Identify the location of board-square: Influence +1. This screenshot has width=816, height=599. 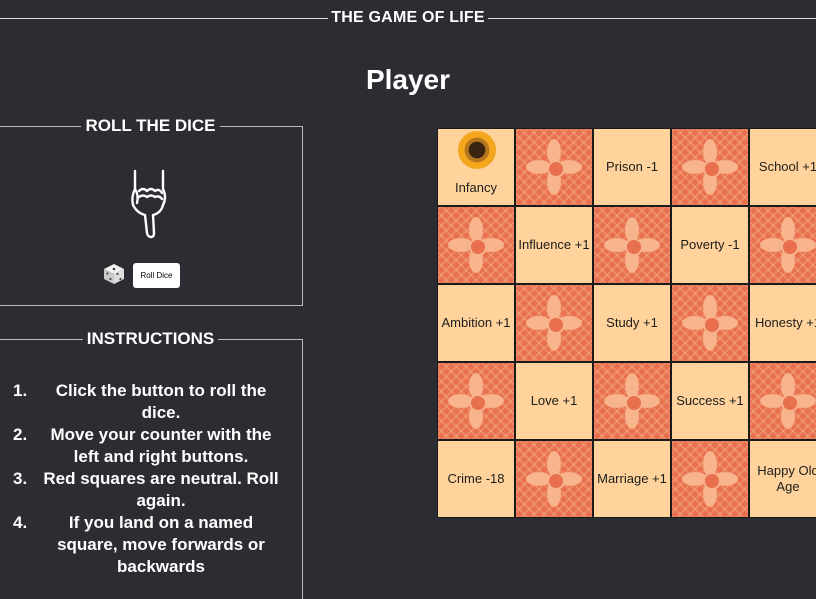
(554, 245).